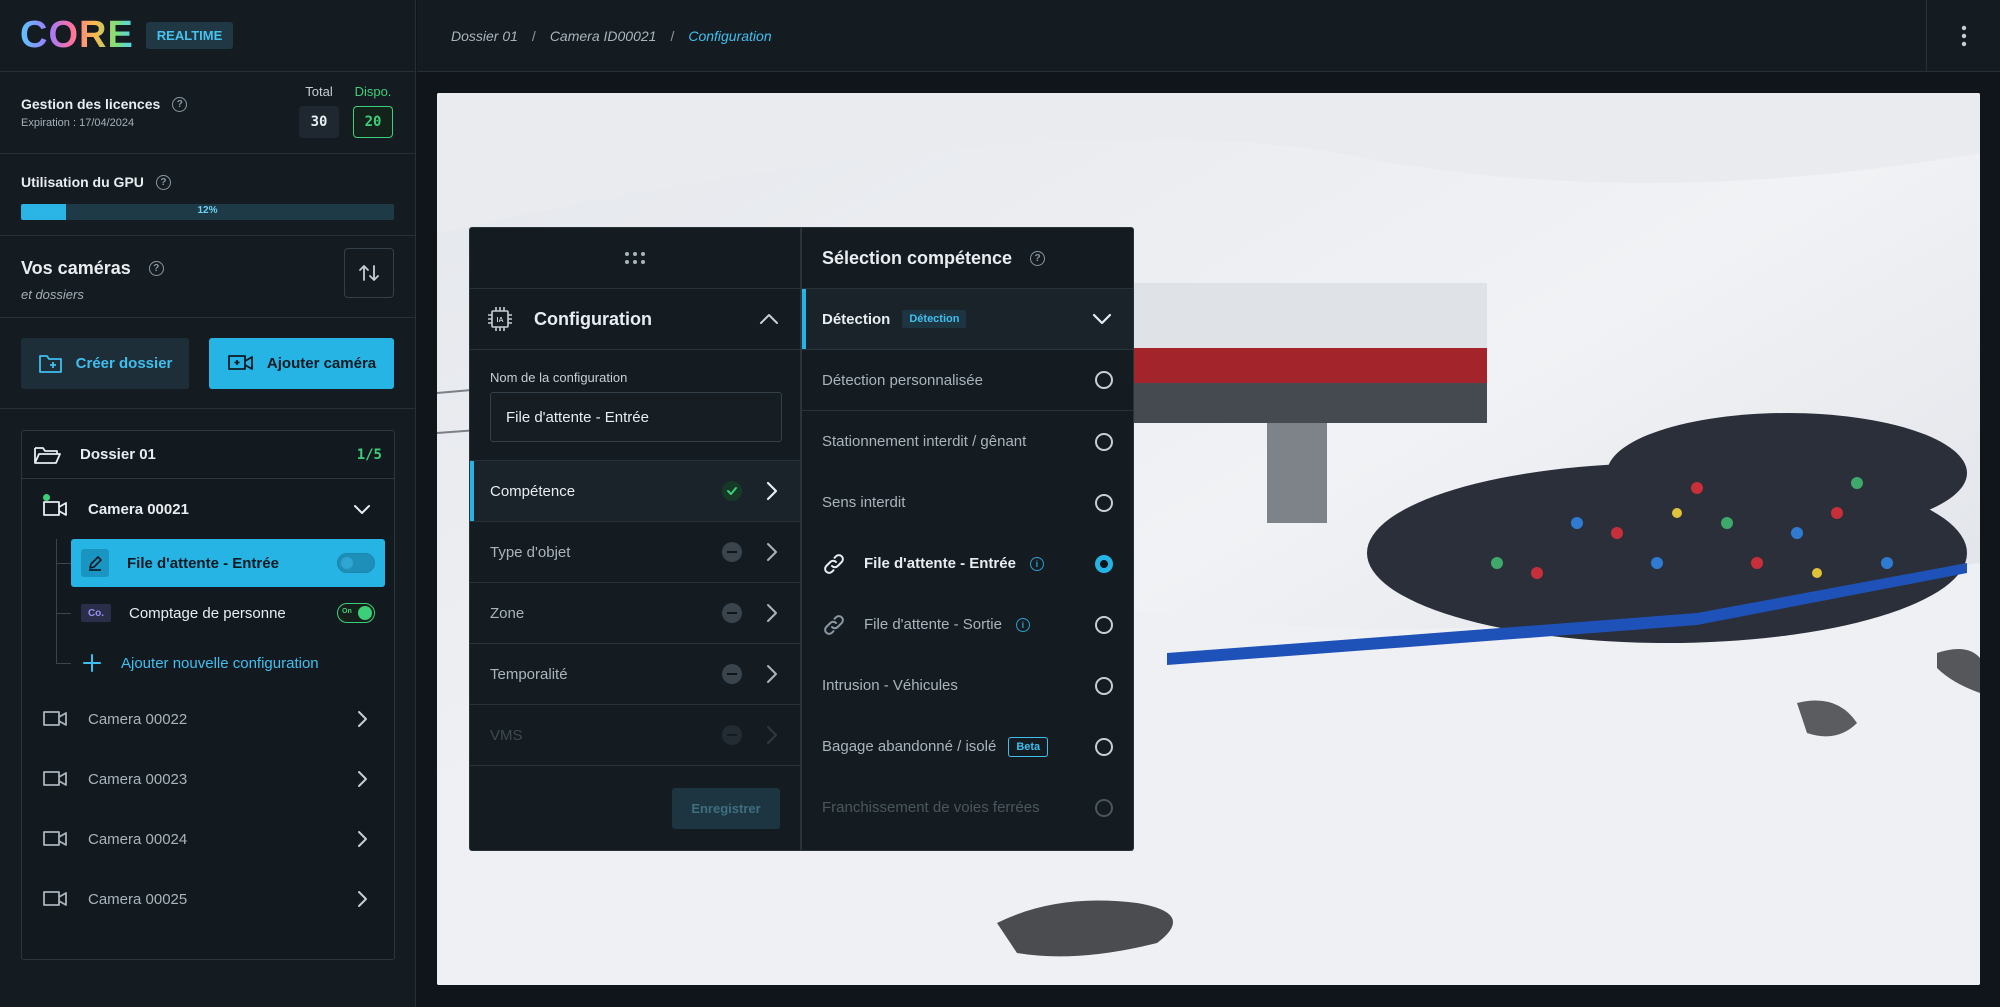 The image size is (2000, 1007). Describe the element at coordinates (208, 719) in the screenshot. I see `camera-item: Camera 00022` at that location.